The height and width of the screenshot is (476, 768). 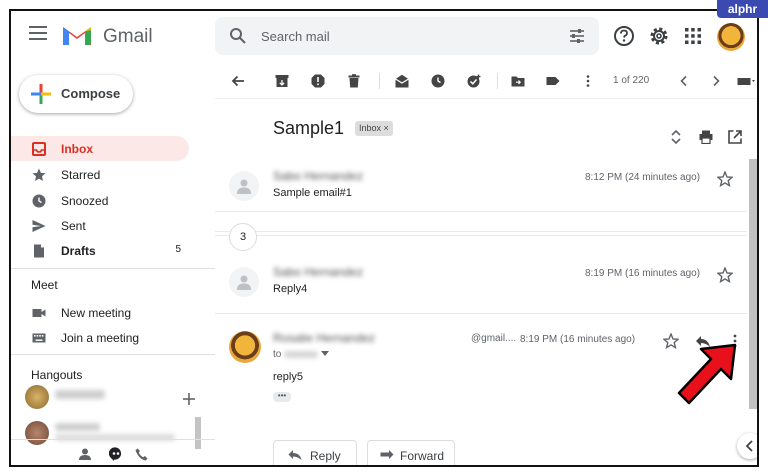 What do you see at coordinates (407, 36) in the screenshot?
I see `search-bar: Search mail` at bounding box center [407, 36].